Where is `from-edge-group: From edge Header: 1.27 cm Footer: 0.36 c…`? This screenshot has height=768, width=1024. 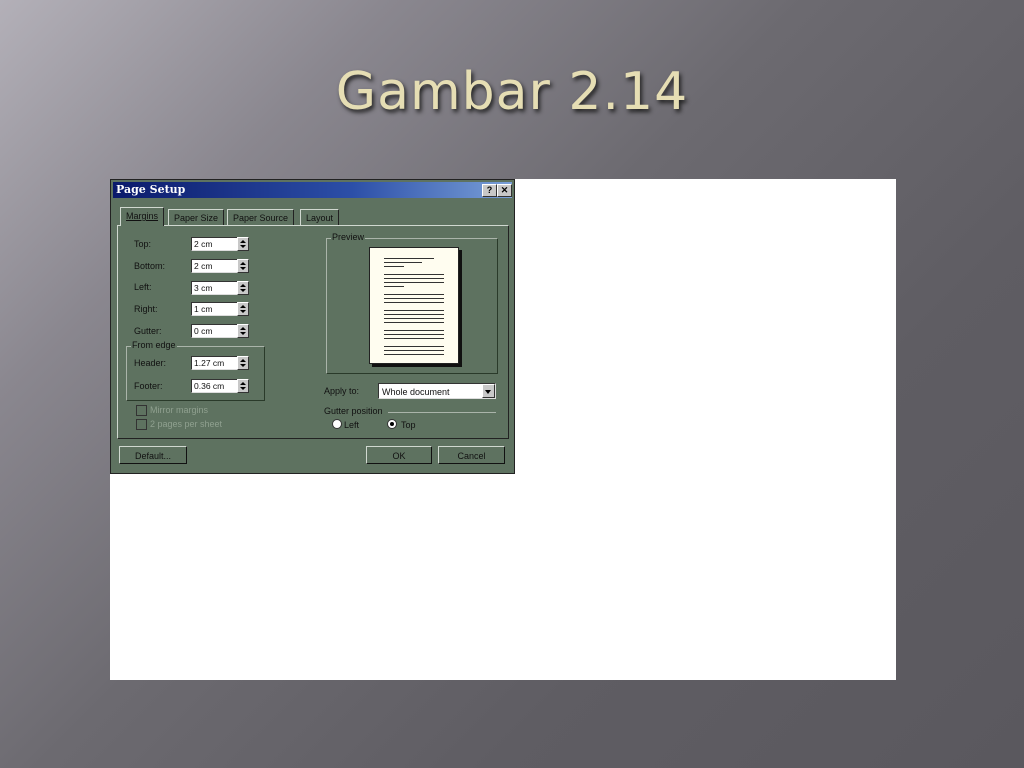 from-edge-group: From edge Header: 1.27 cm Footer: 0.36 c… is located at coordinates (195, 370).